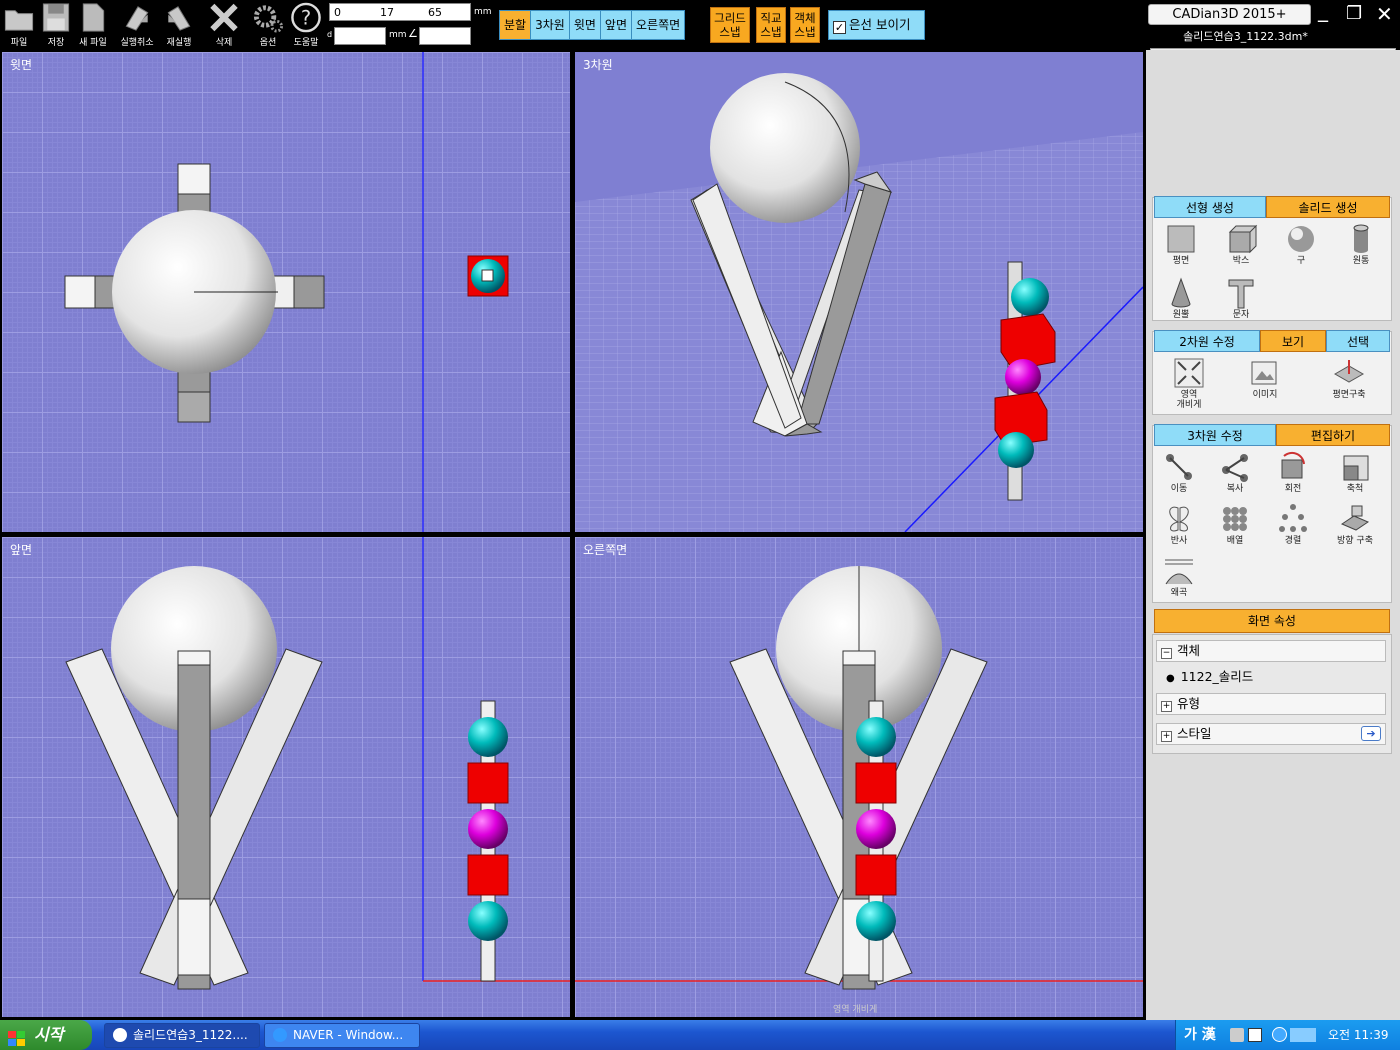 The image size is (1400, 1050). I want to click on orient-button: 방향 구축, so click(1355, 524).